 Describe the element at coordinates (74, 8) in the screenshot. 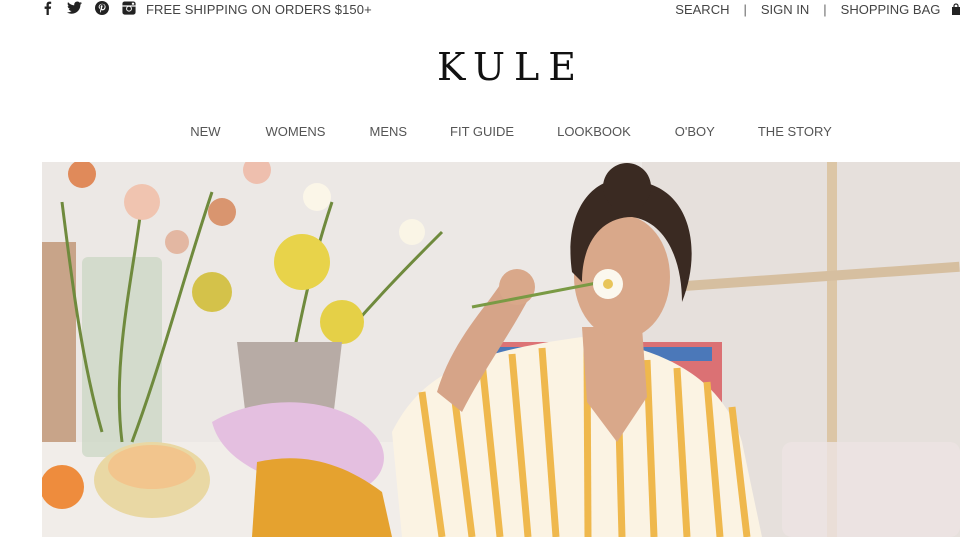

I see `twitter-icon` at that location.